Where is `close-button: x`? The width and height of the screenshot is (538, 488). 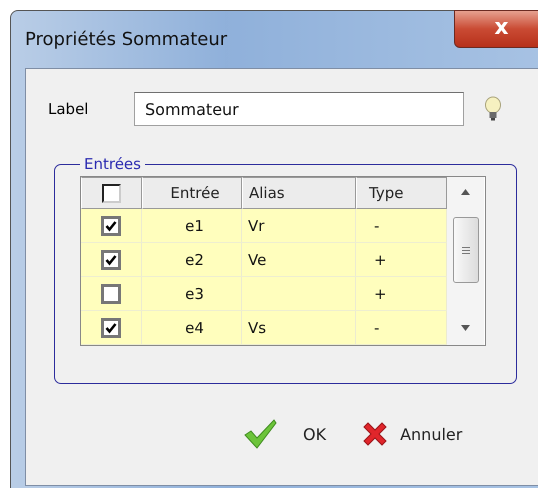
close-button: x is located at coordinates (496, 29).